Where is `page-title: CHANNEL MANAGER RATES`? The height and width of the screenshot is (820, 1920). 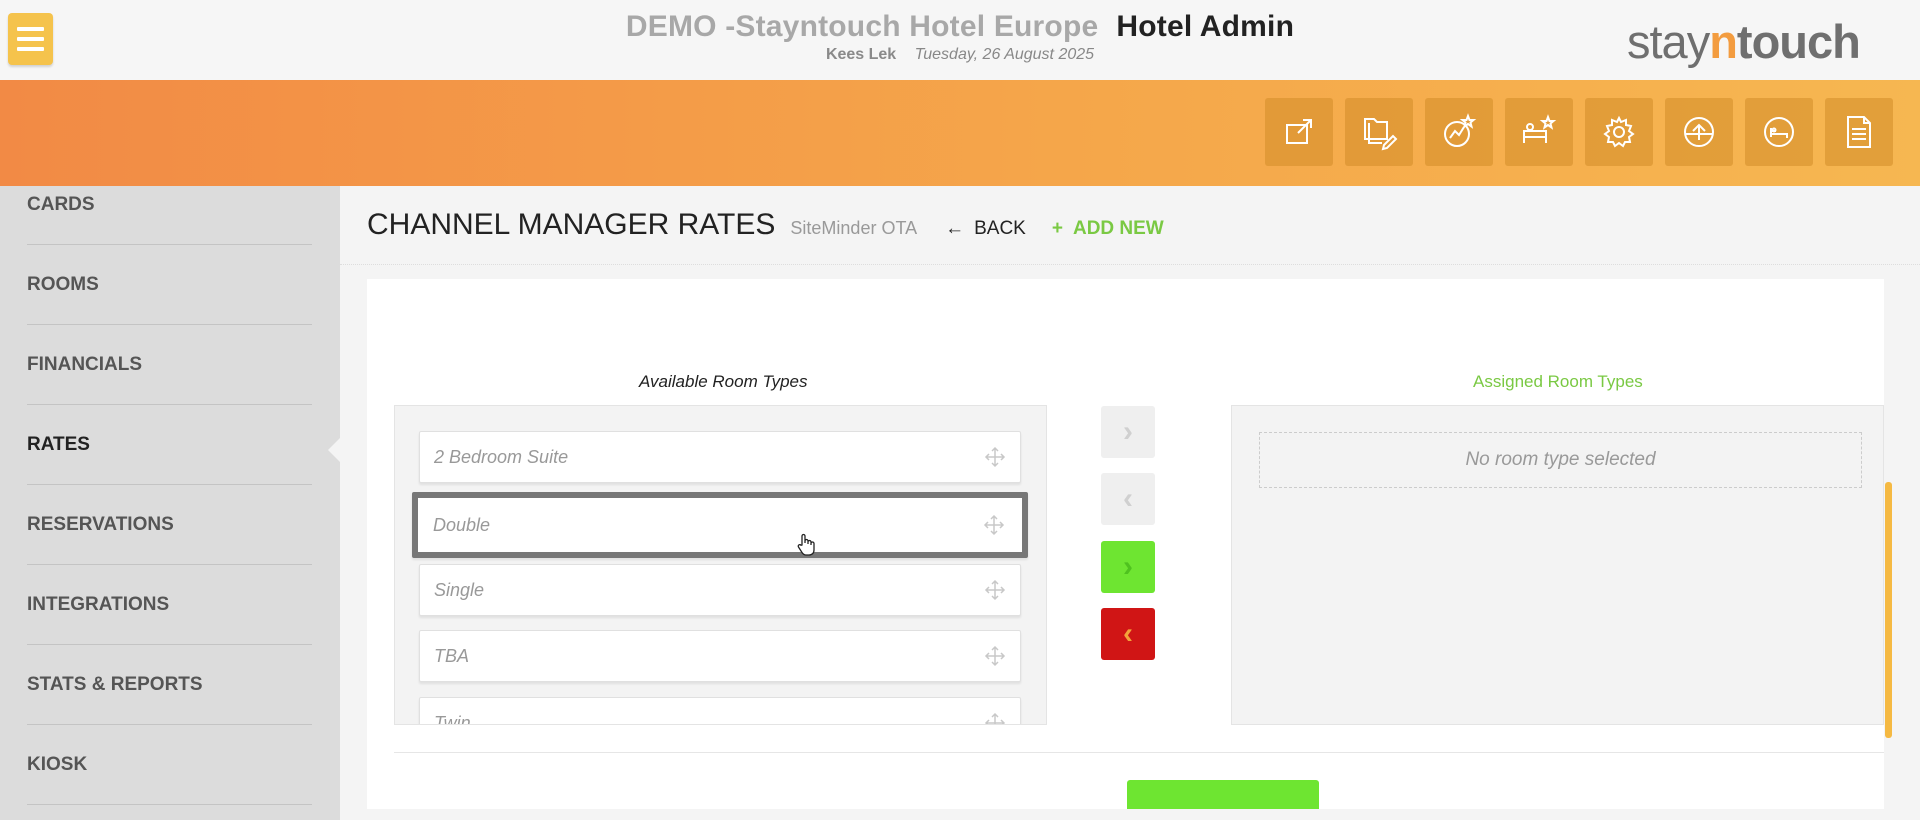 page-title: CHANNEL MANAGER RATES is located at coordinates (571, 224).